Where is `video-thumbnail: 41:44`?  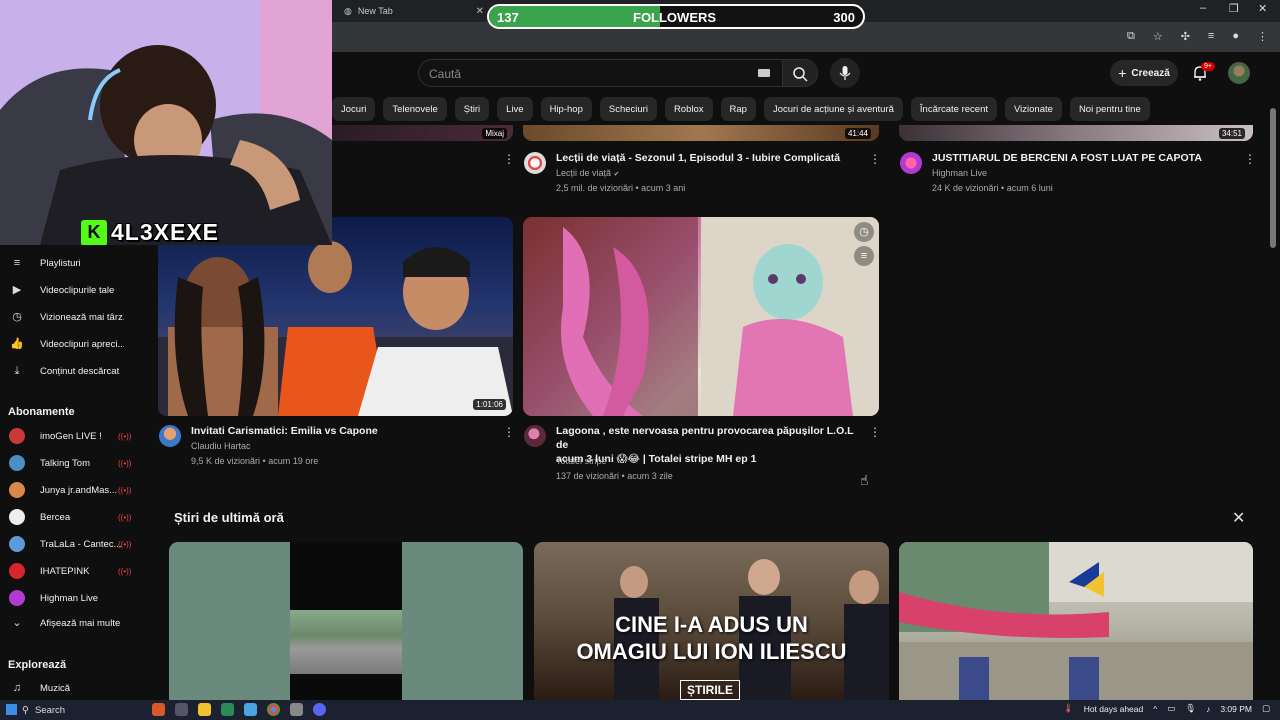 video-thumbnail: 41:44 is located at coordinates (701, 133).